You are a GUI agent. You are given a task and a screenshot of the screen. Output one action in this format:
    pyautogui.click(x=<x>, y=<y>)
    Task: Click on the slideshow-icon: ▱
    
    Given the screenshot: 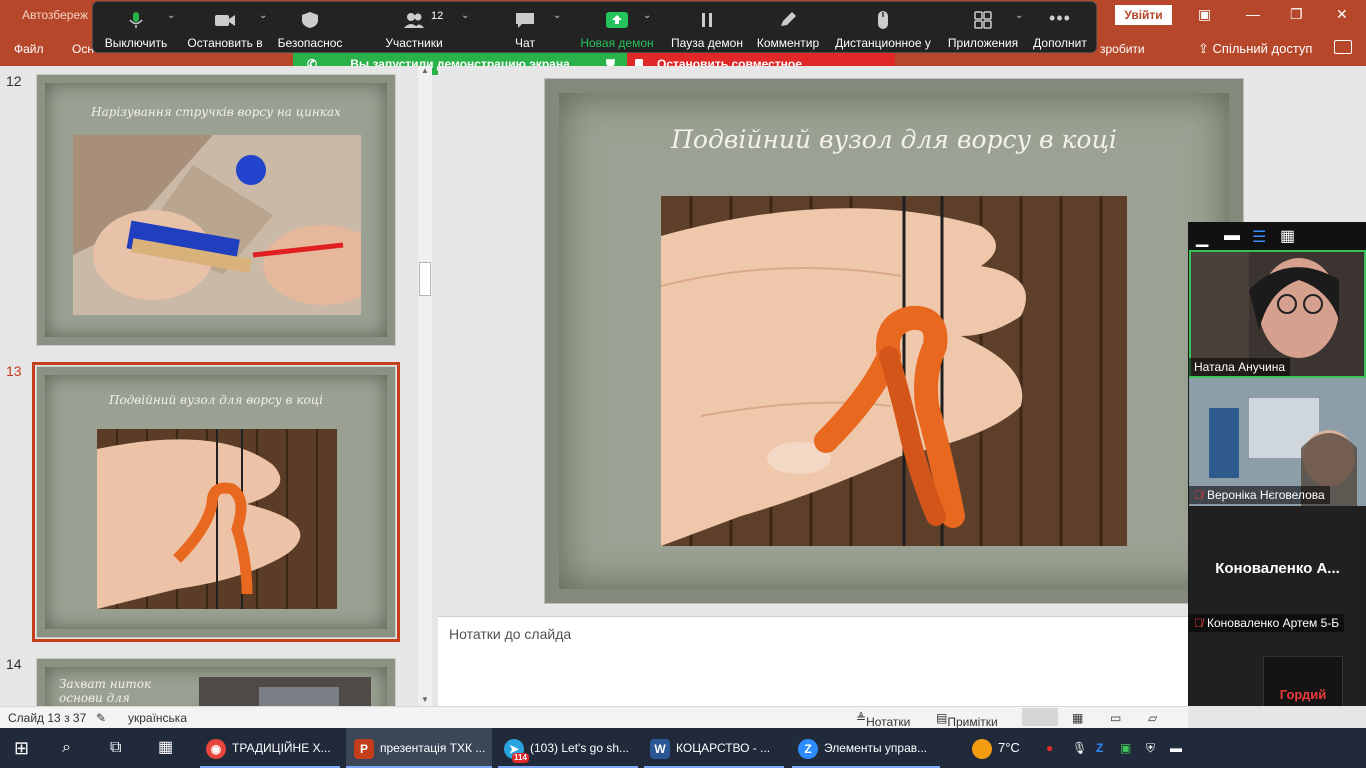 What is the action you would take?
    pyautogui.click(x=1152, y=718)
    